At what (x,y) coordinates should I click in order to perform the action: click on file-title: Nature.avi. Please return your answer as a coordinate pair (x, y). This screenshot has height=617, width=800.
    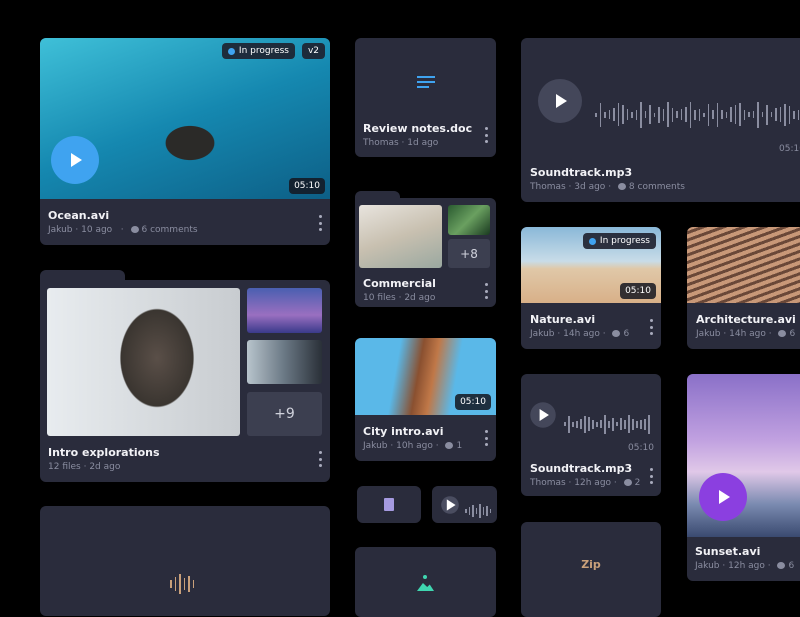
    Looking at the image, I should click on (563, 319).